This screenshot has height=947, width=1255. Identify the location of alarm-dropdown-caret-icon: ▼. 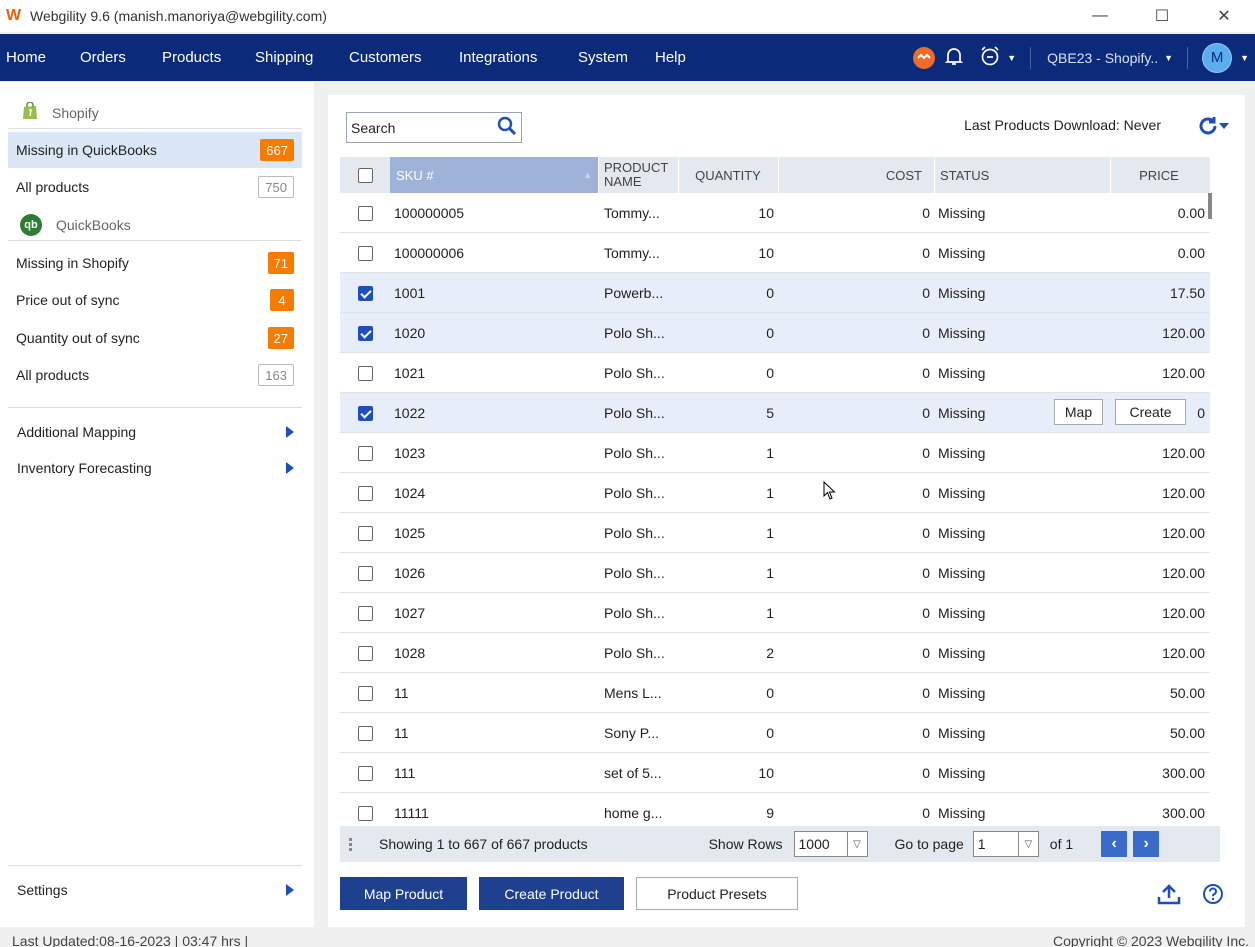
(1011, 58).